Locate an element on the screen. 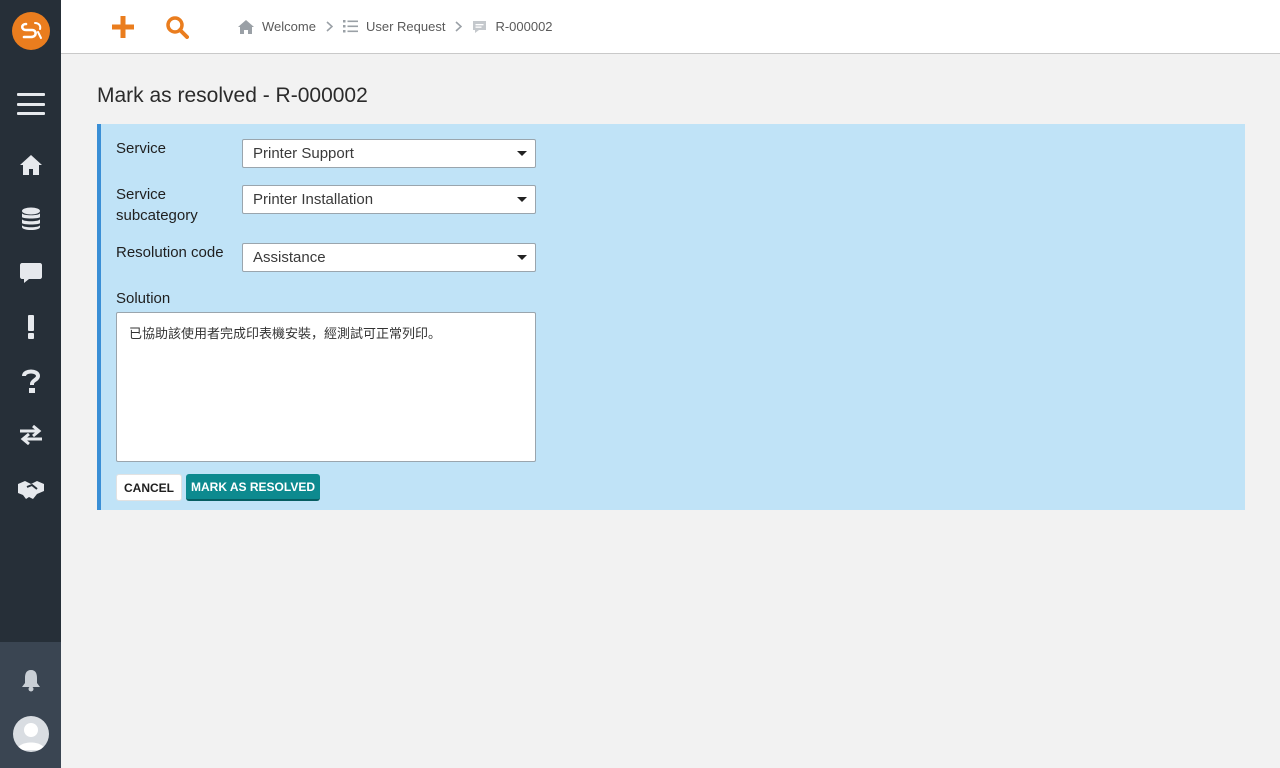 The width and height of the screenshot is (1280, 768). breadcrumb-ticket: R-000002 is located at coordinates (512, 26).